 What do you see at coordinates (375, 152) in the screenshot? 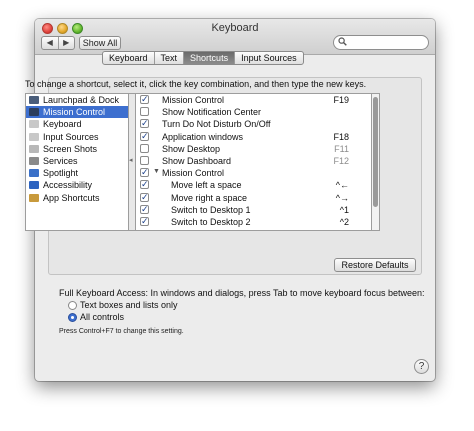
I see `scrollbar-thumb` at bounding box center [375, 152].